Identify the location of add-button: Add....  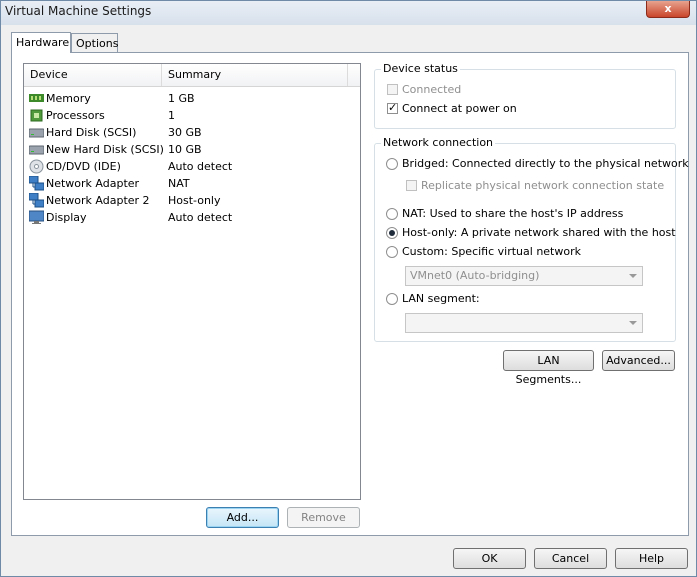
(242, 517).